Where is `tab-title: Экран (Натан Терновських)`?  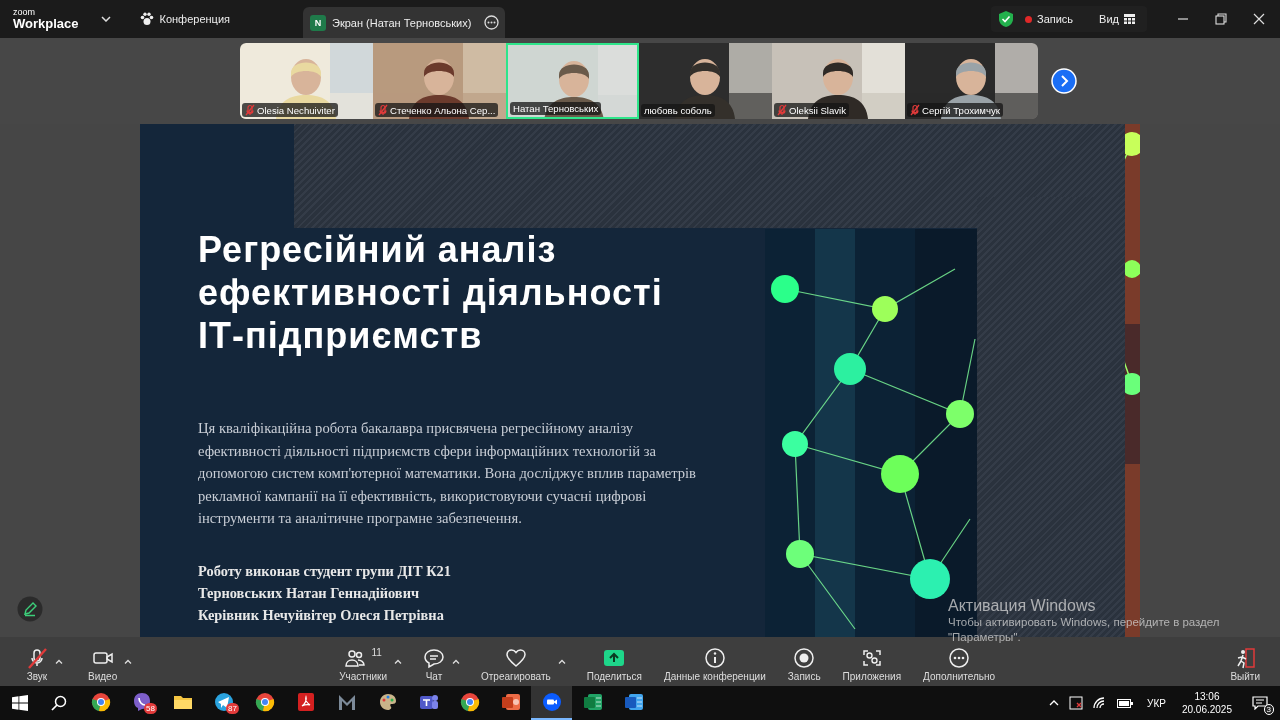
tab-title: Экран (Натан Терновських) is located at coordinates (402, 22).